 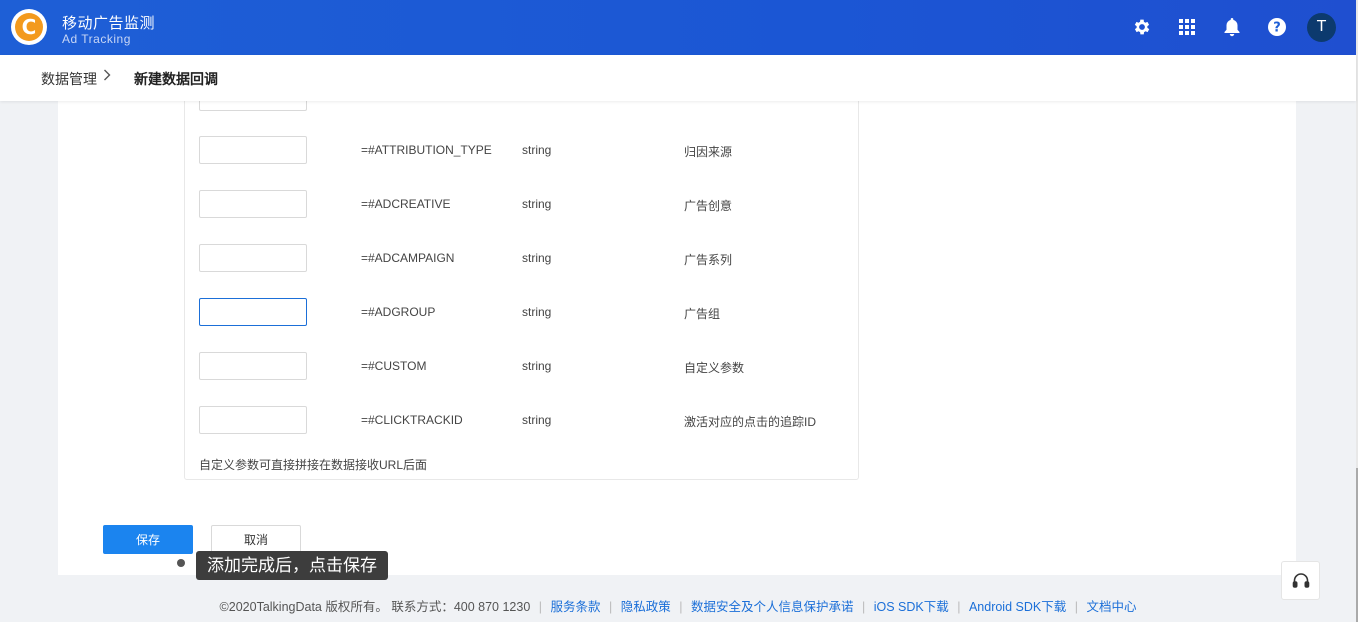 What do you see at coordinates (1300, 580) in the screenshot?
I see `headset-support-icon` at bounding box center [1300, 580].